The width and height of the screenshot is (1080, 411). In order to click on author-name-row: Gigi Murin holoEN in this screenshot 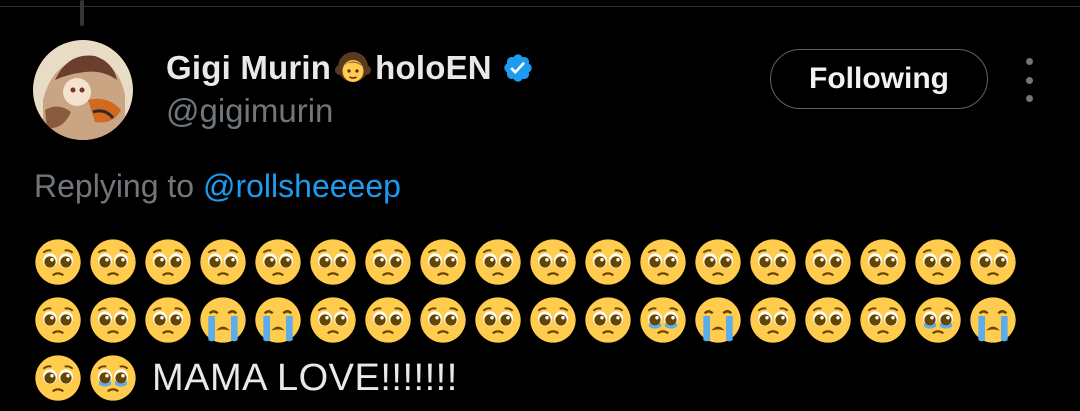, I will do `click(350, 68)`.